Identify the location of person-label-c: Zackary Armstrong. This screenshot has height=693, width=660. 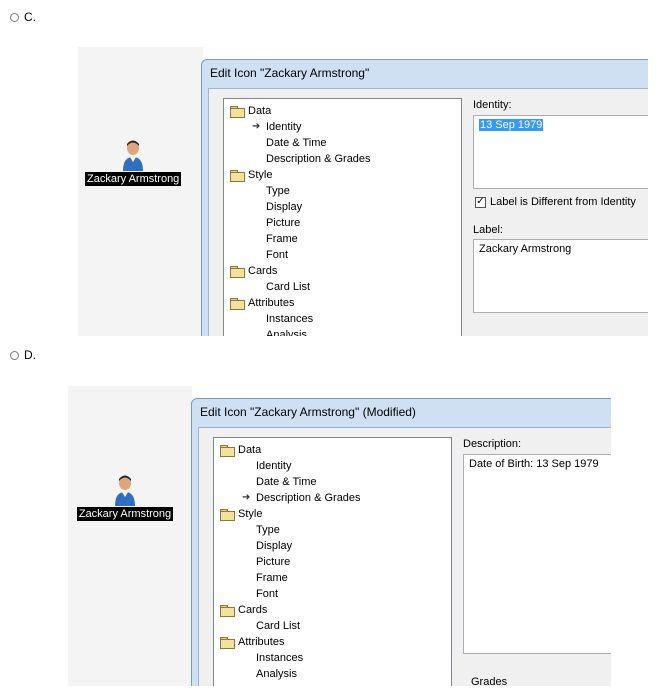
(133, 179).